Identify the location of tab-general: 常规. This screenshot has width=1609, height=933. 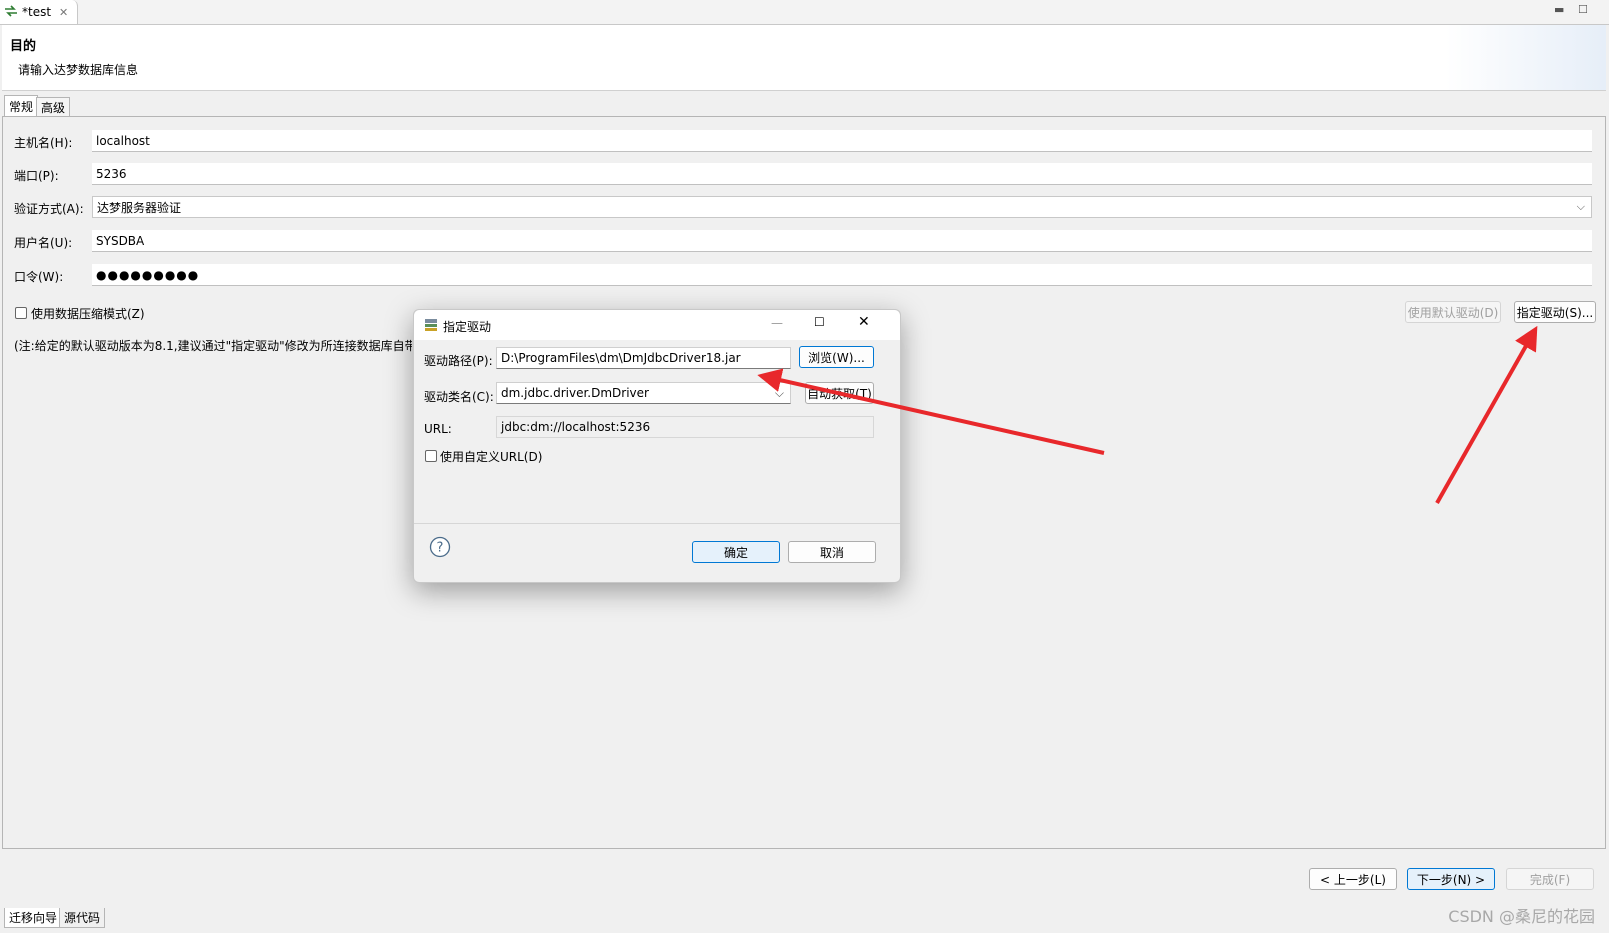
(21, 105).